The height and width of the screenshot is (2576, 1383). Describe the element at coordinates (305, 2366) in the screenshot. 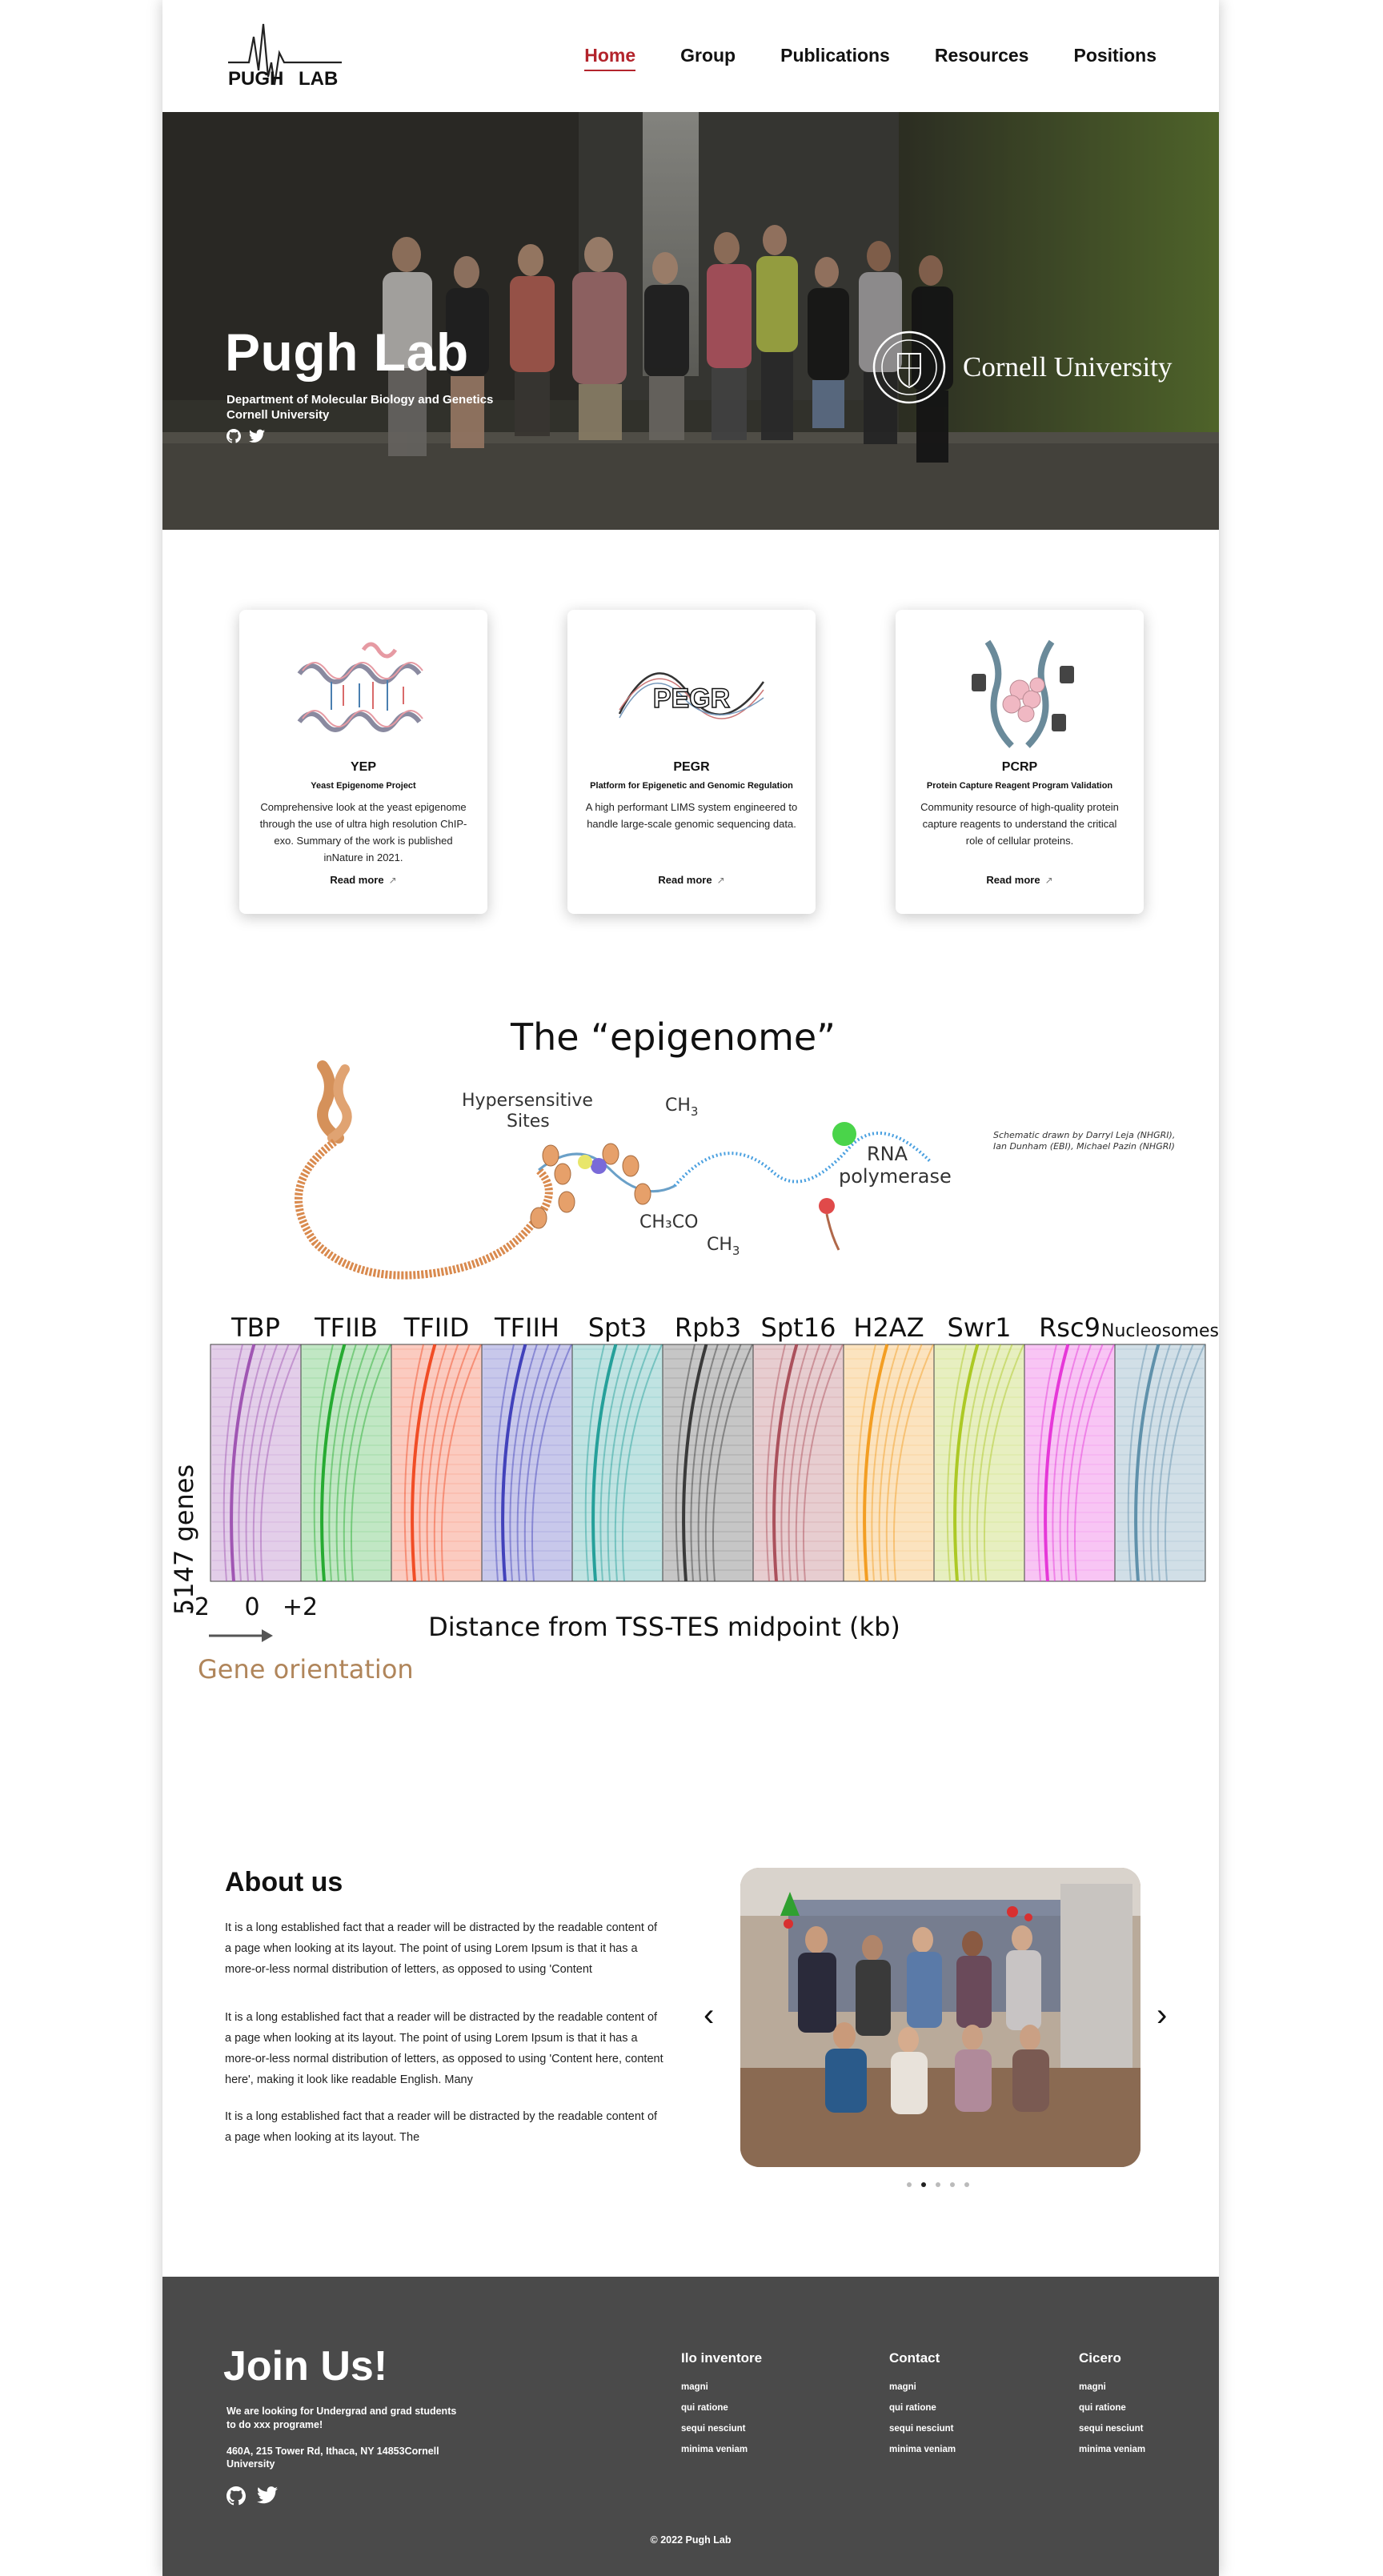

I see `join-title: Join Us!` at that location.